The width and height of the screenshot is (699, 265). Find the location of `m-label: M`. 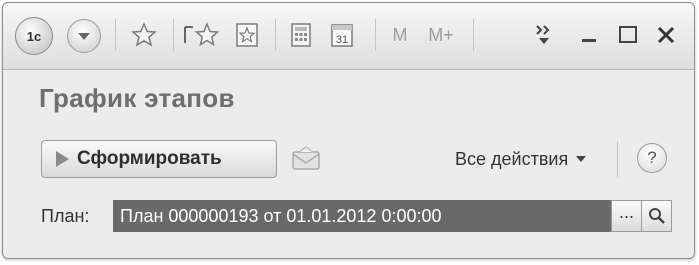

m-label: M is located at coordinates (400, 34).